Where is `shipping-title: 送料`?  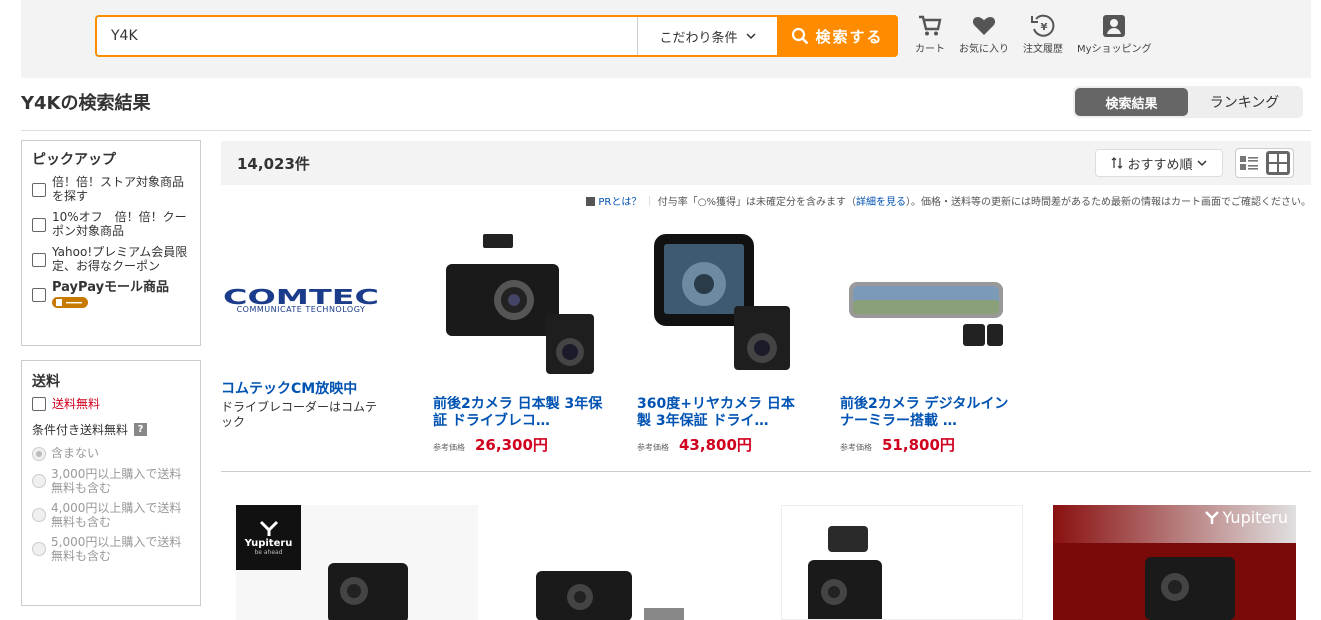
shipping-title: 送料 is located at coordinates (46, 382).